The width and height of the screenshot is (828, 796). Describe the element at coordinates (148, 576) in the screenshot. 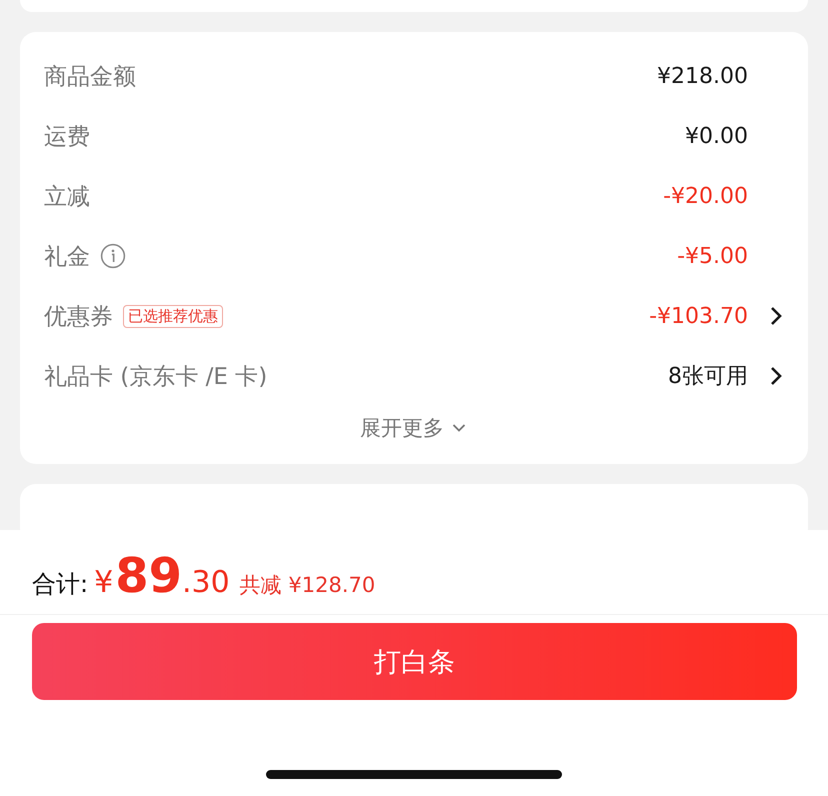

I see `total-amount: 89` at that location.